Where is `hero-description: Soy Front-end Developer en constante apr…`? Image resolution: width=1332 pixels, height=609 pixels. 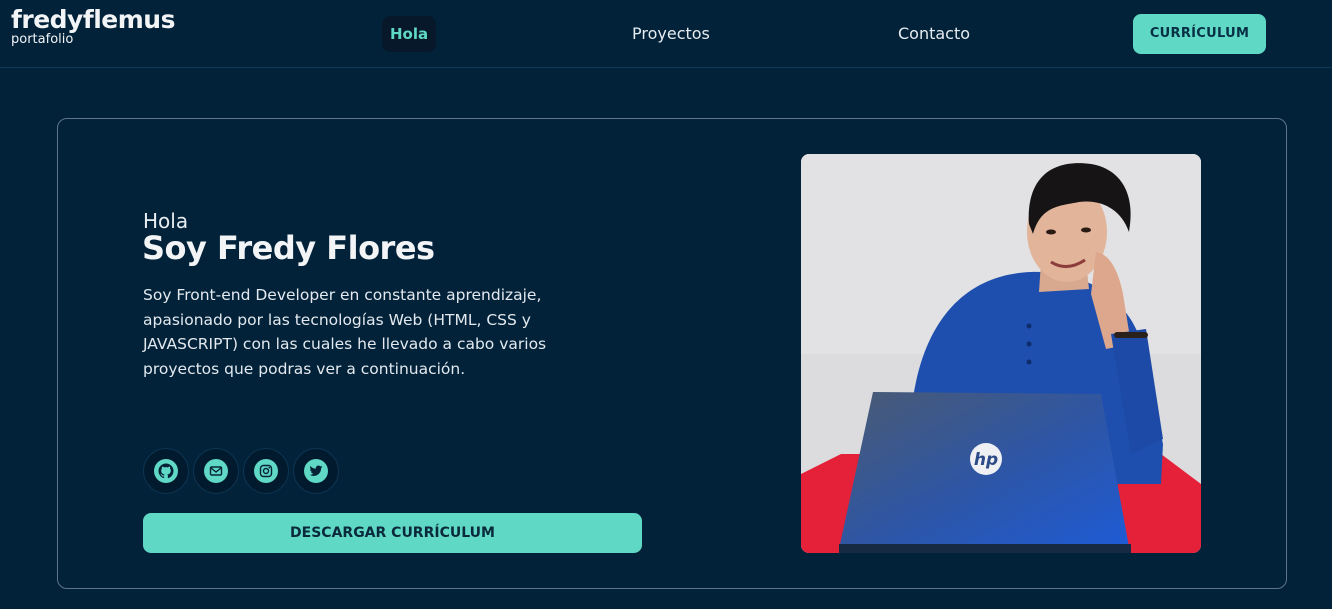 hero-description: Soy Front-end Developer en constante apr… is located at coordinates (345, 332).